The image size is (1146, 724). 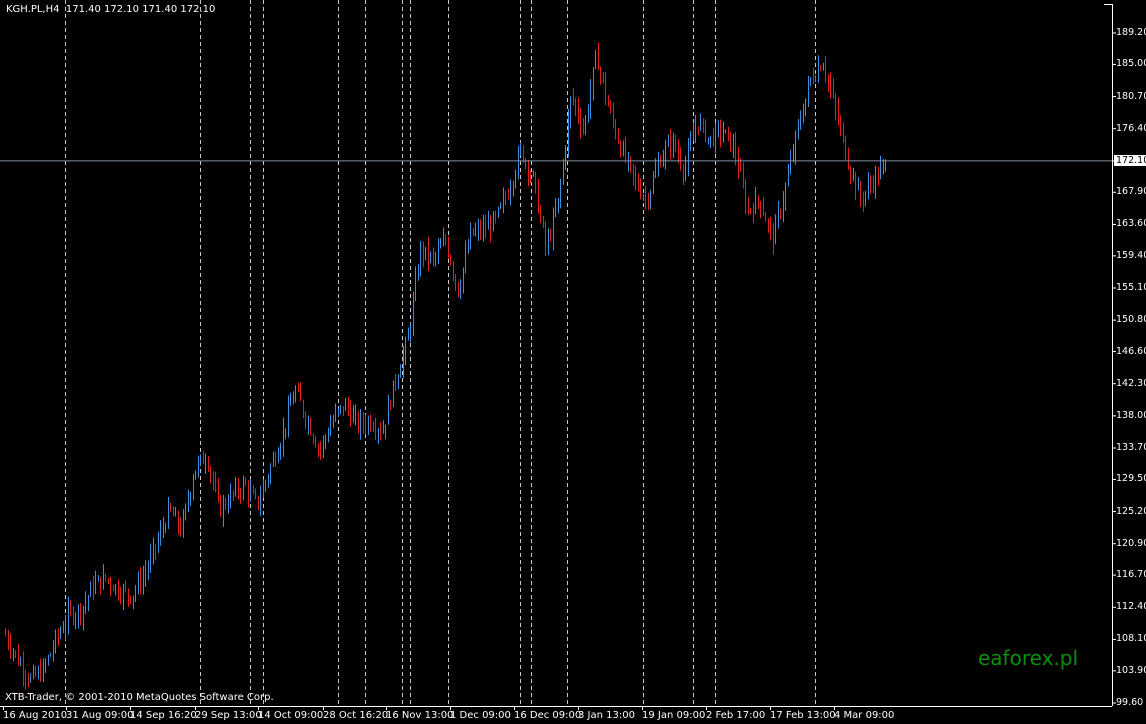 What do you see at coordinates (606, 715) in the screenshot?
I see `time-tick-label: 3 Jan 13:00` at bounding box center [606, 715].